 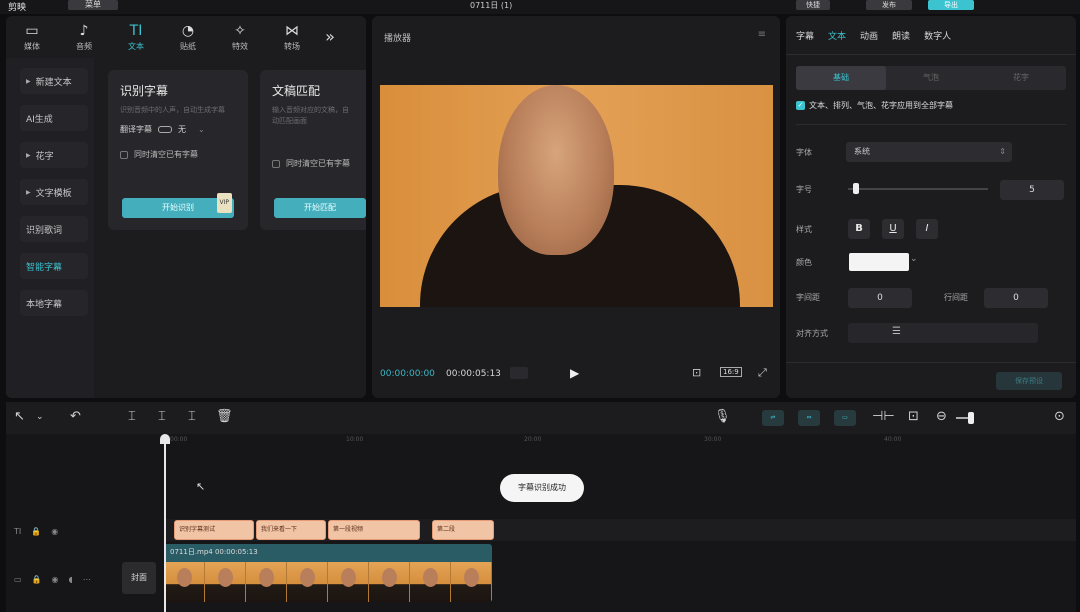 I want to click on menu-icon: ≡, so click(x=762, y=34).